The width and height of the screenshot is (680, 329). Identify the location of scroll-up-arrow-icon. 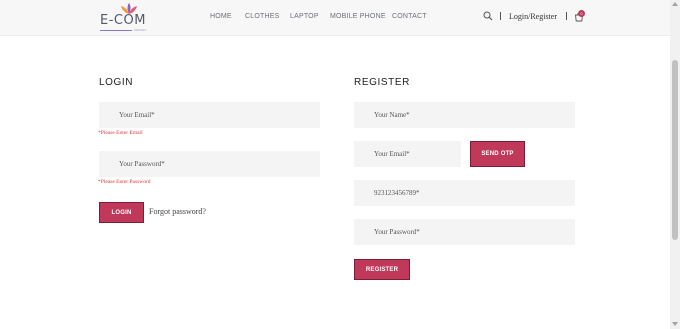
(675, 4).